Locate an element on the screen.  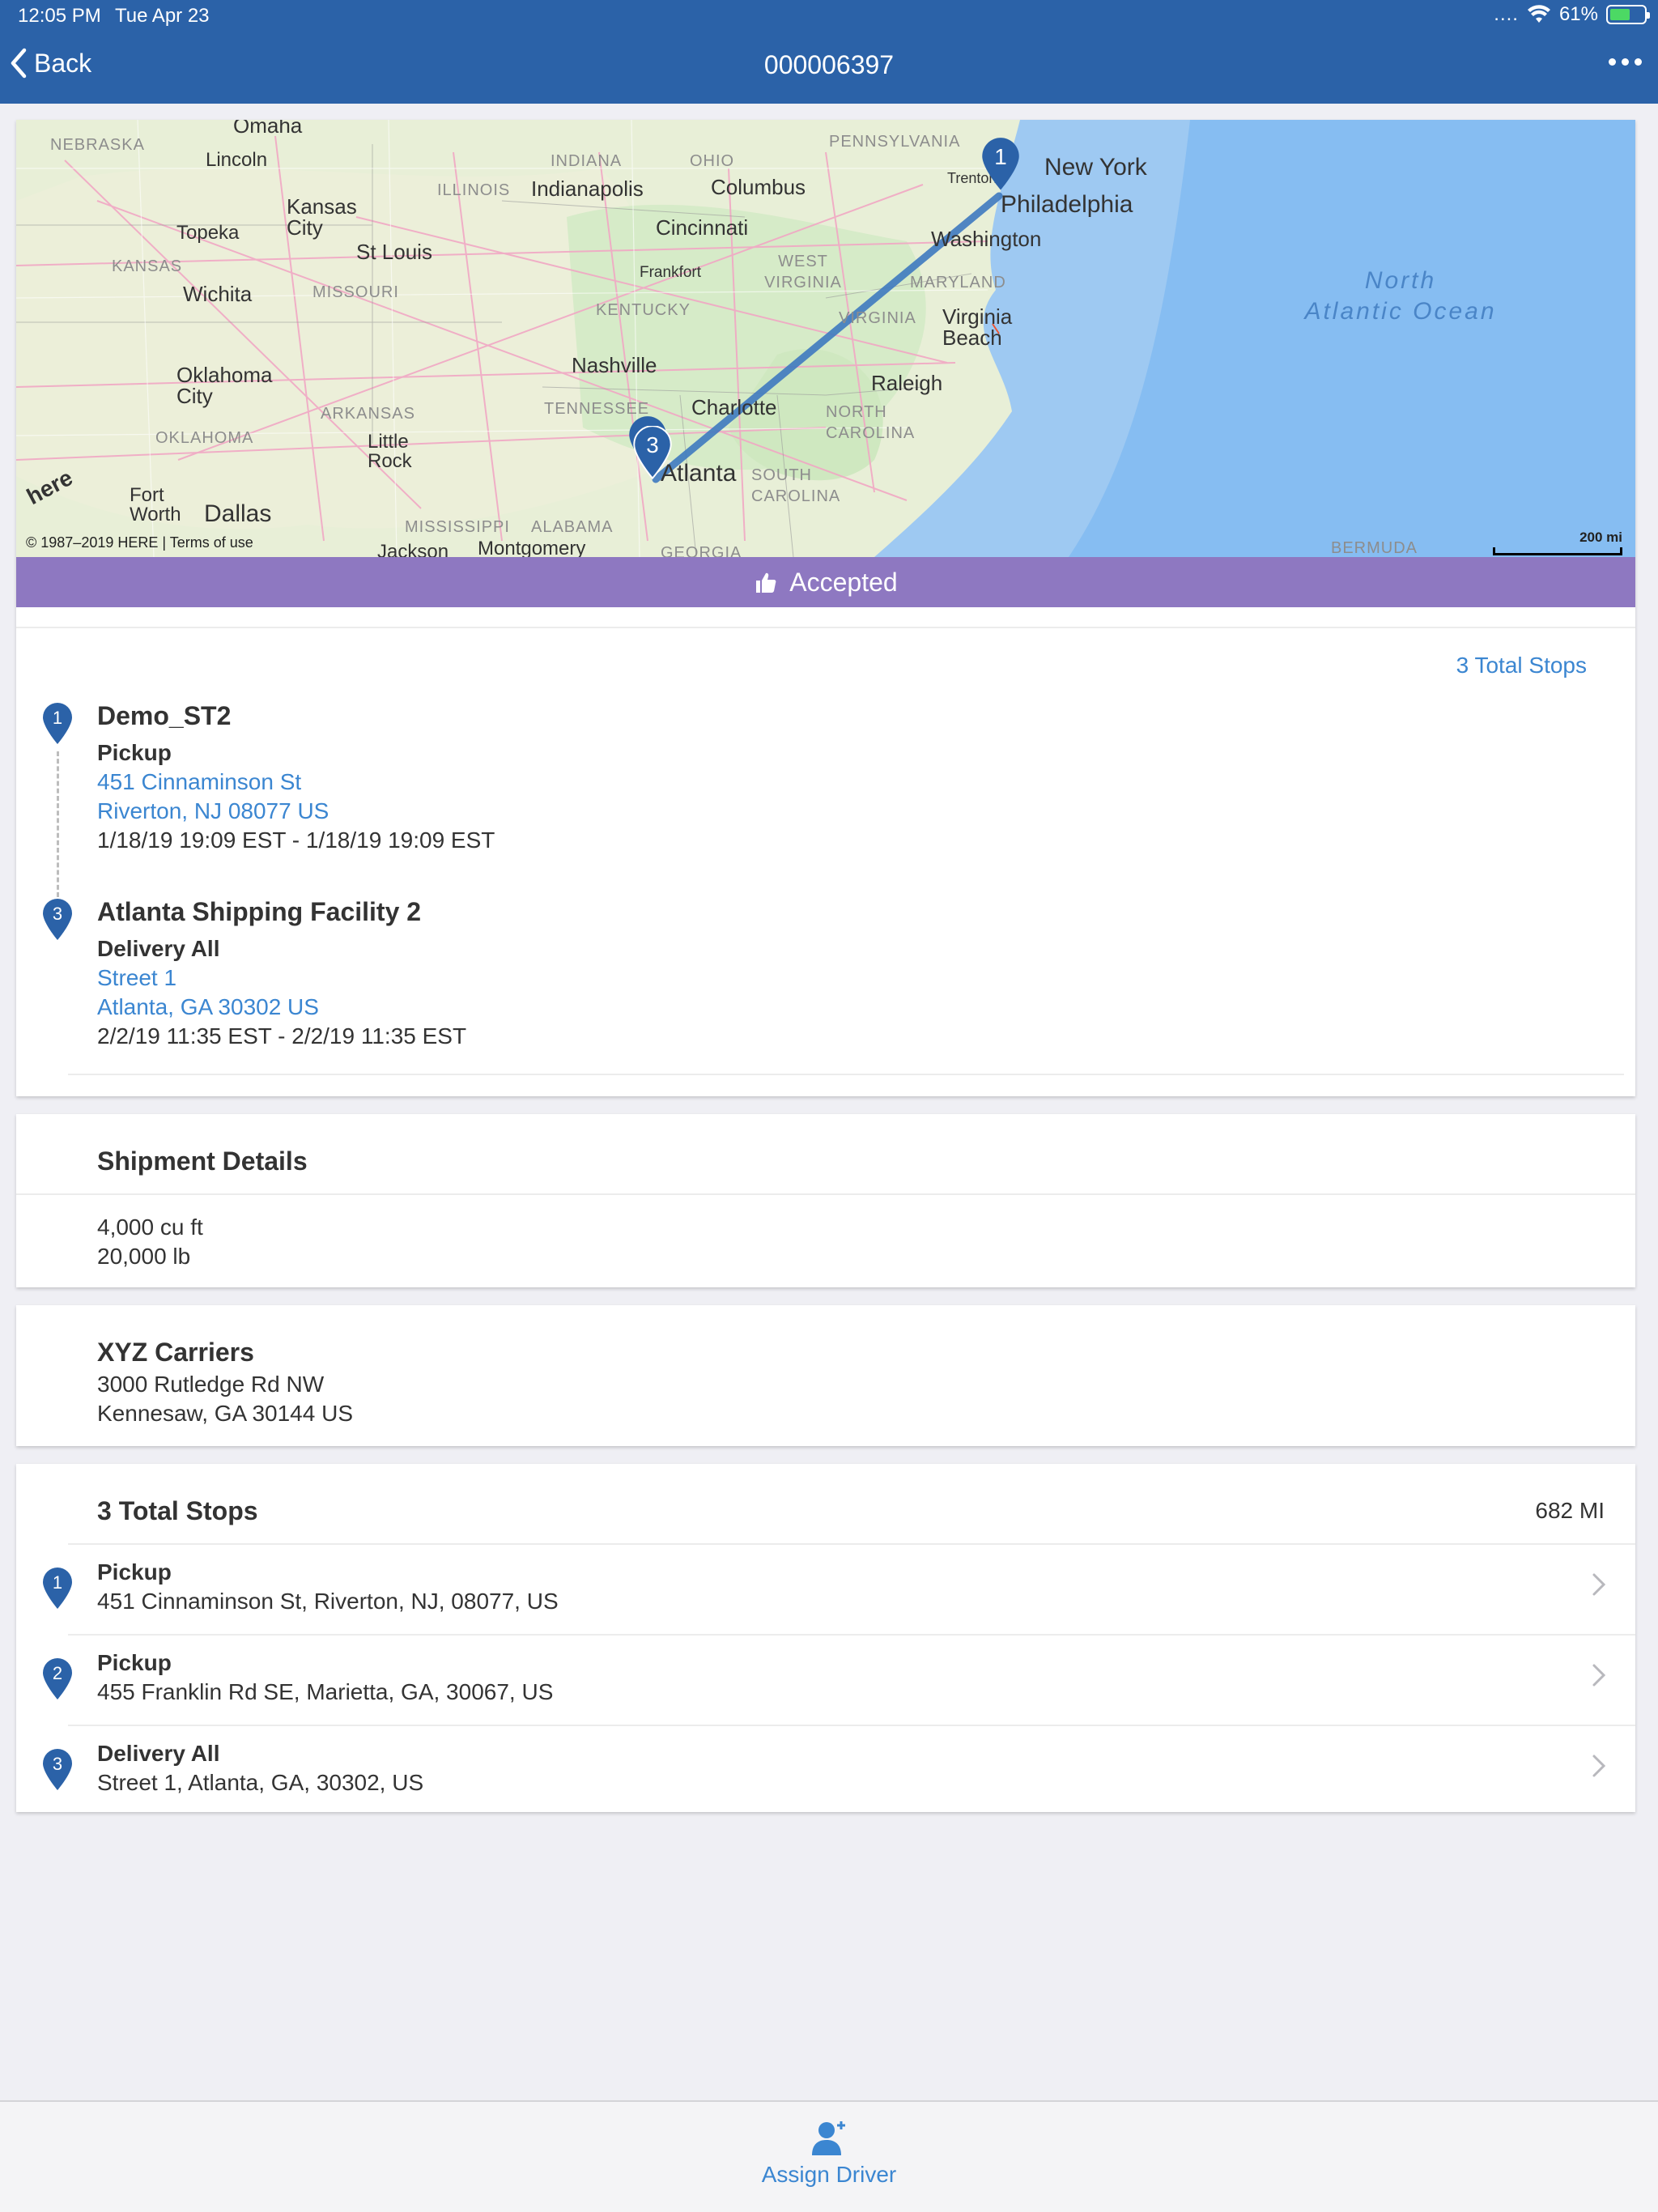
map-label: Raleigh is located at coordinates (907, 383).